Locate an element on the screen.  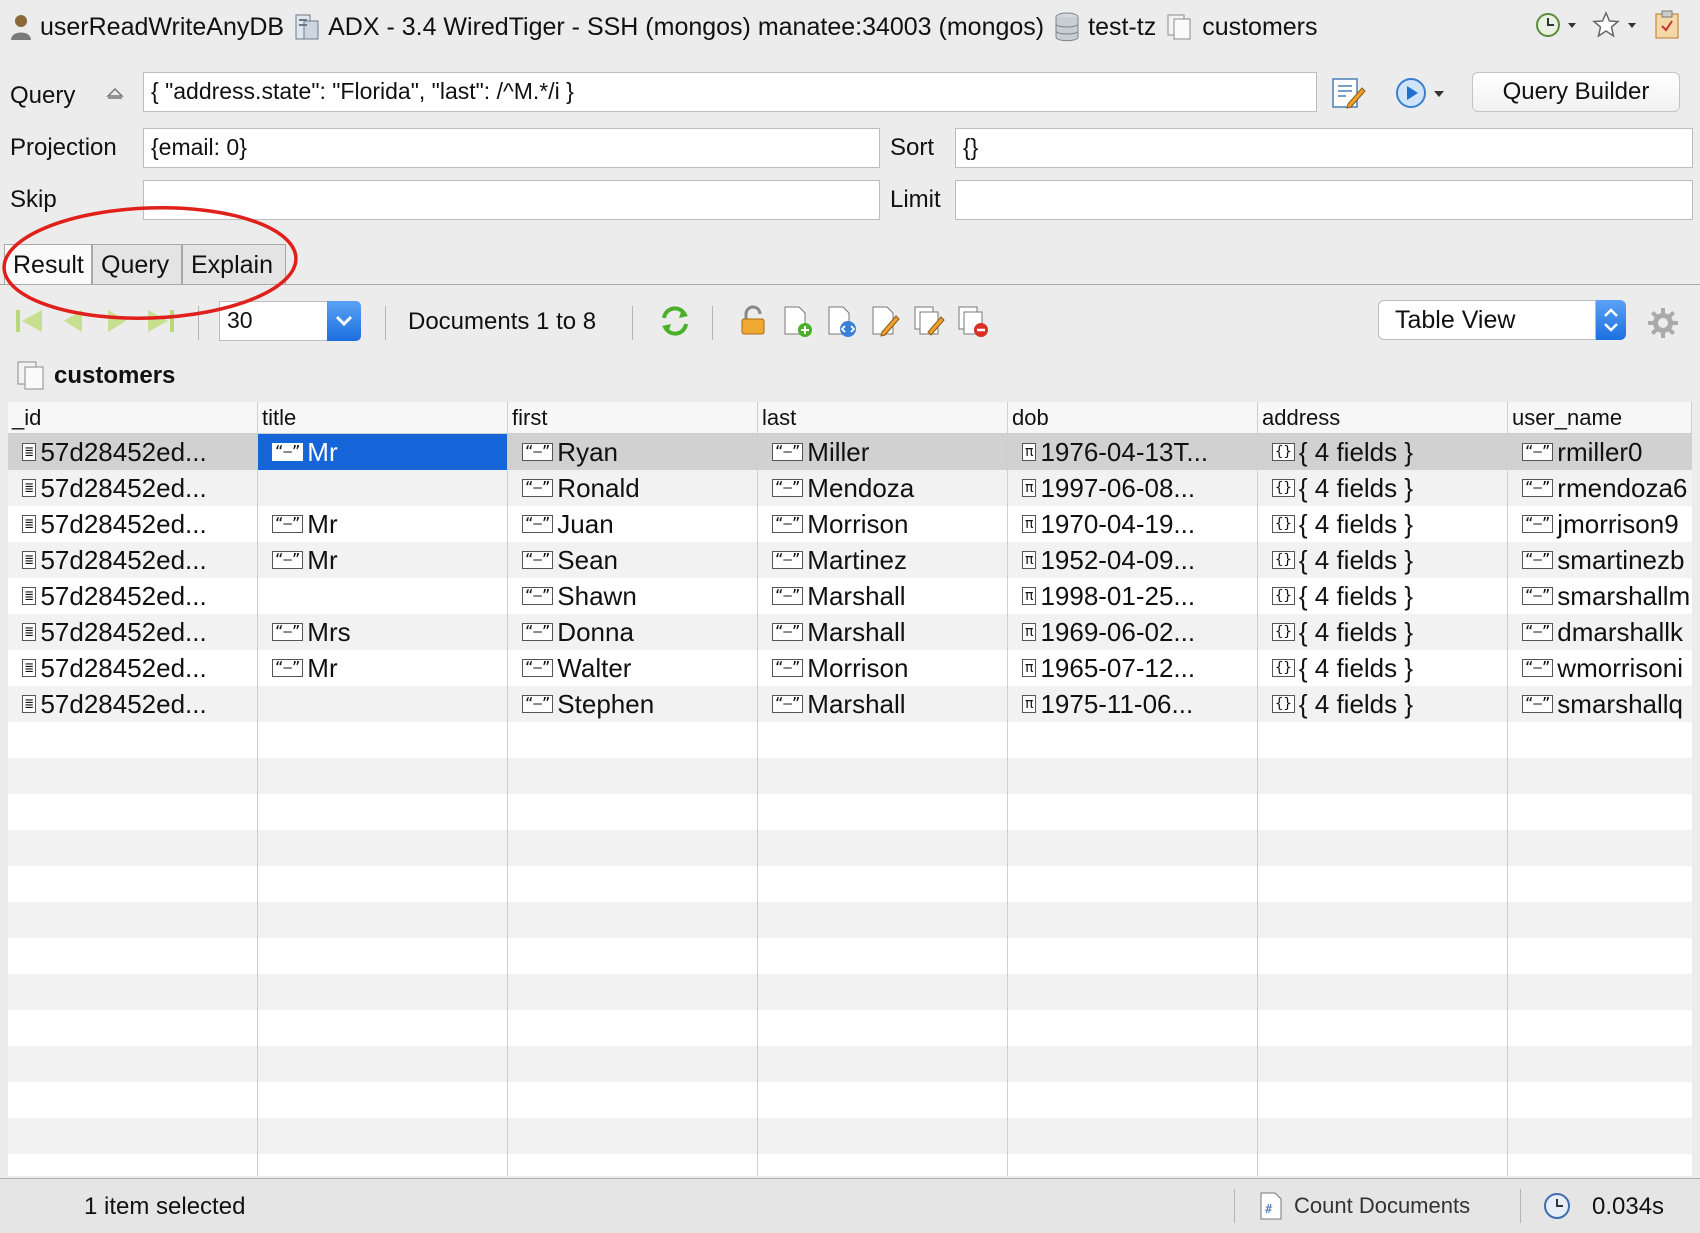
cell-first: “–” Shawn is located at coordinates (633, 596).